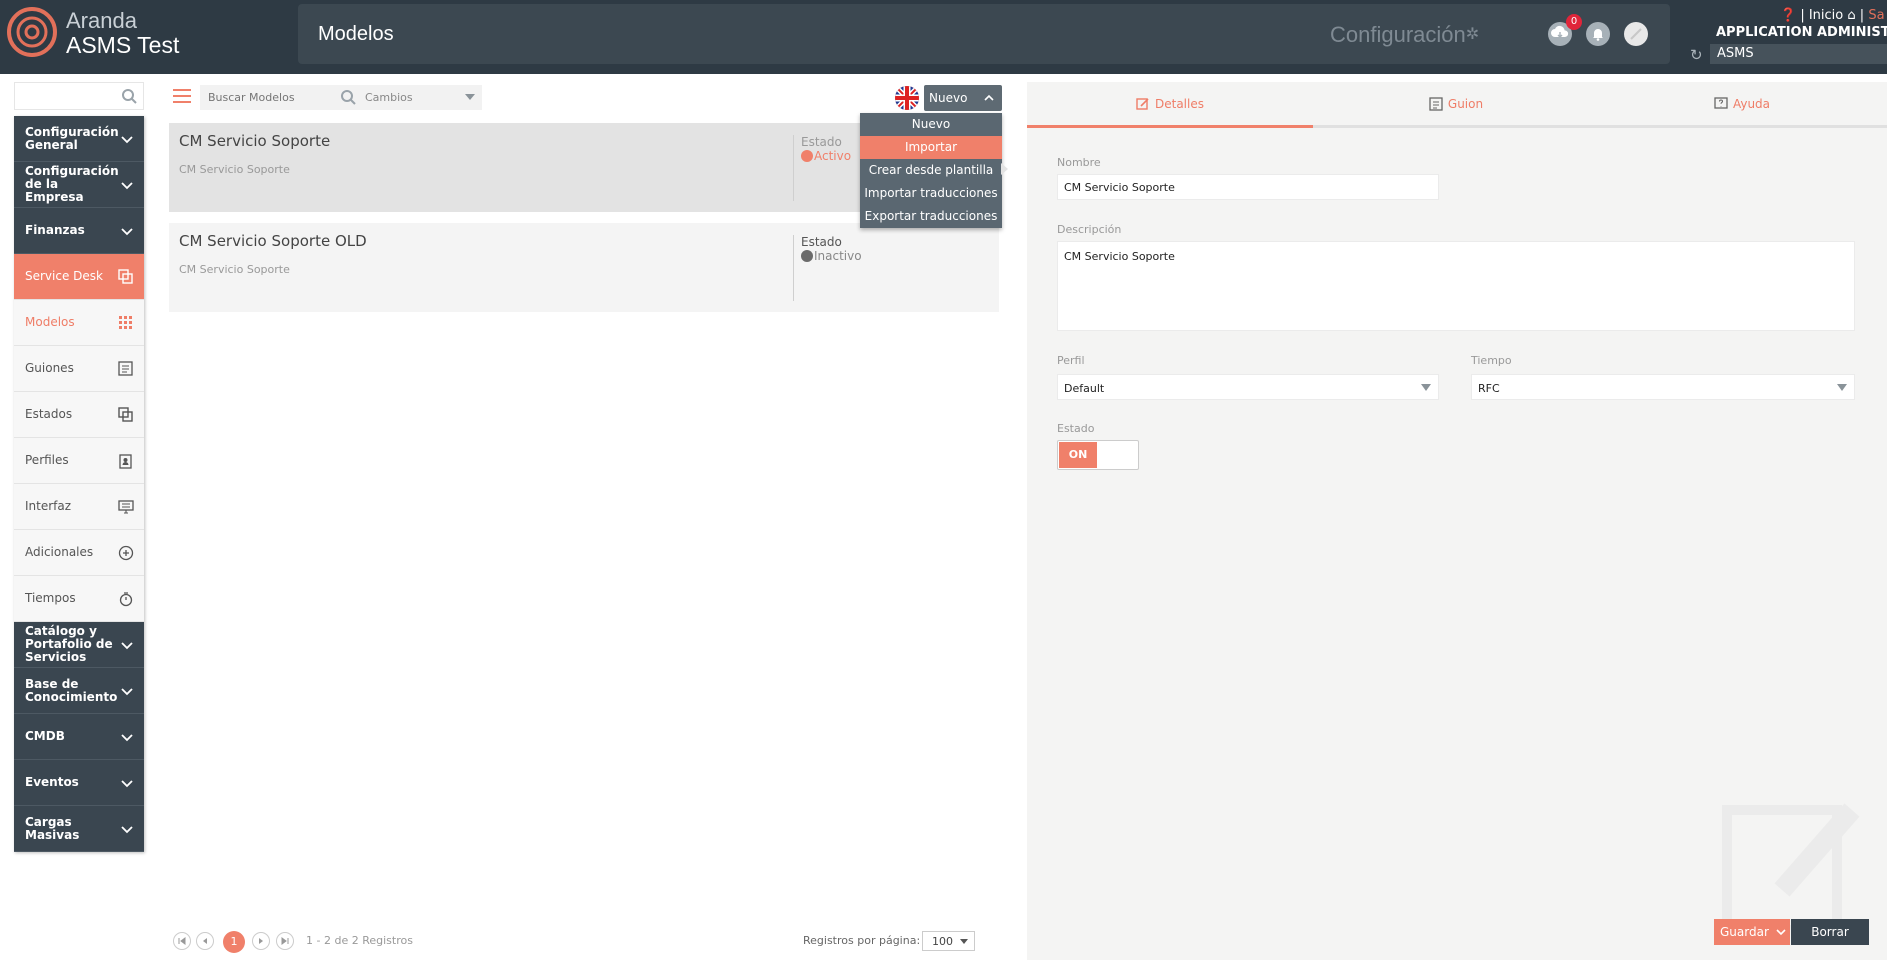  What do you see at coordinates (1089, 229) in the screenshot?
I see `description-label: Descripción` at bounding box center [1089, 229].